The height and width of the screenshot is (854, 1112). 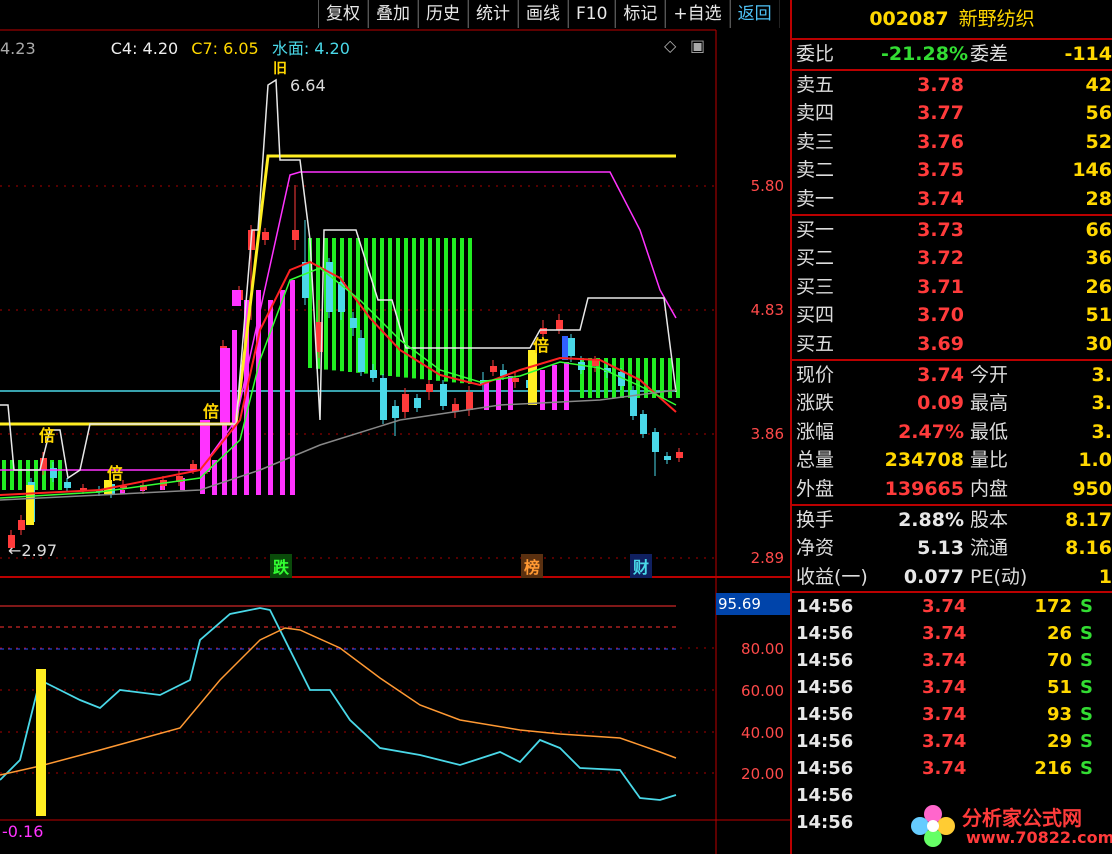 What do you see at coordinates (1092, 488) in the screenshot?
I see `stat-value: 950` at bounding box center [1092, 488].